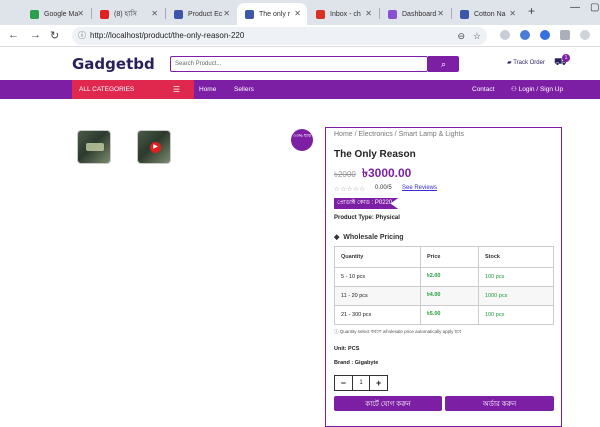 The width and height of the screenshot is (600, 427). Describe the element at coordinates (275, 14) in the screenshot. I see `tab-title: The only r` at that location.